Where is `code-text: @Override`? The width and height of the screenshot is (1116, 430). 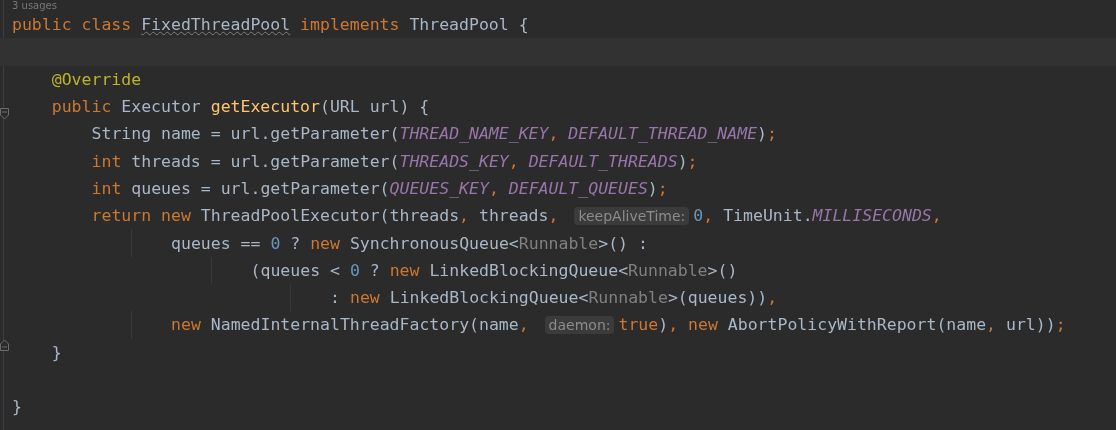 code-text: @Override is located at coordinates (96, 79).